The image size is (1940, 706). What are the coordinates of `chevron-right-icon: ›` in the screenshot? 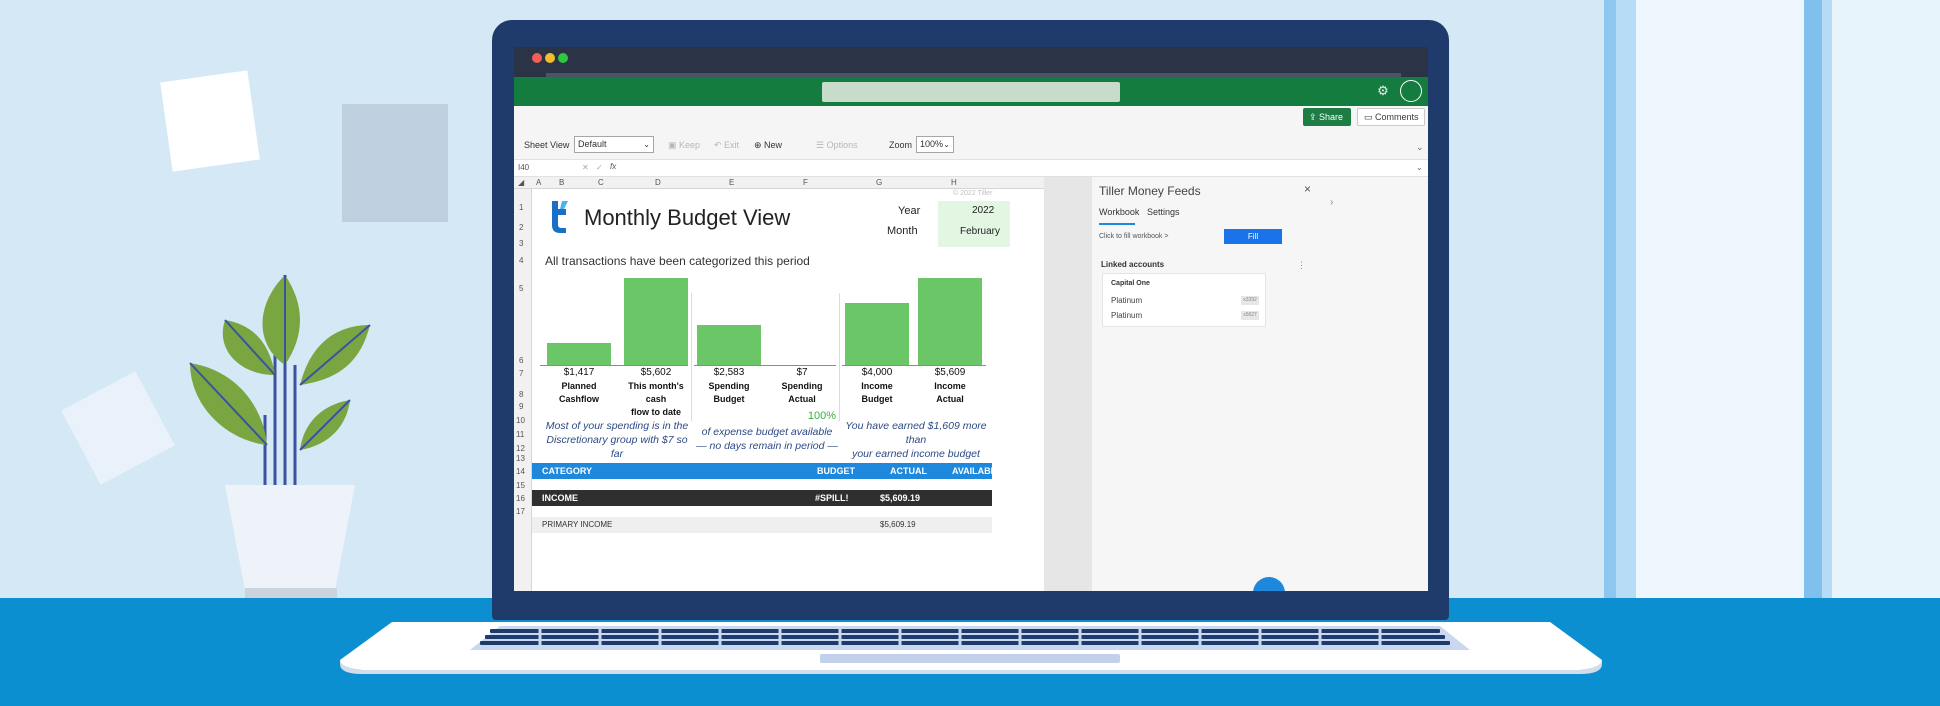 It's located at (1331, 202).